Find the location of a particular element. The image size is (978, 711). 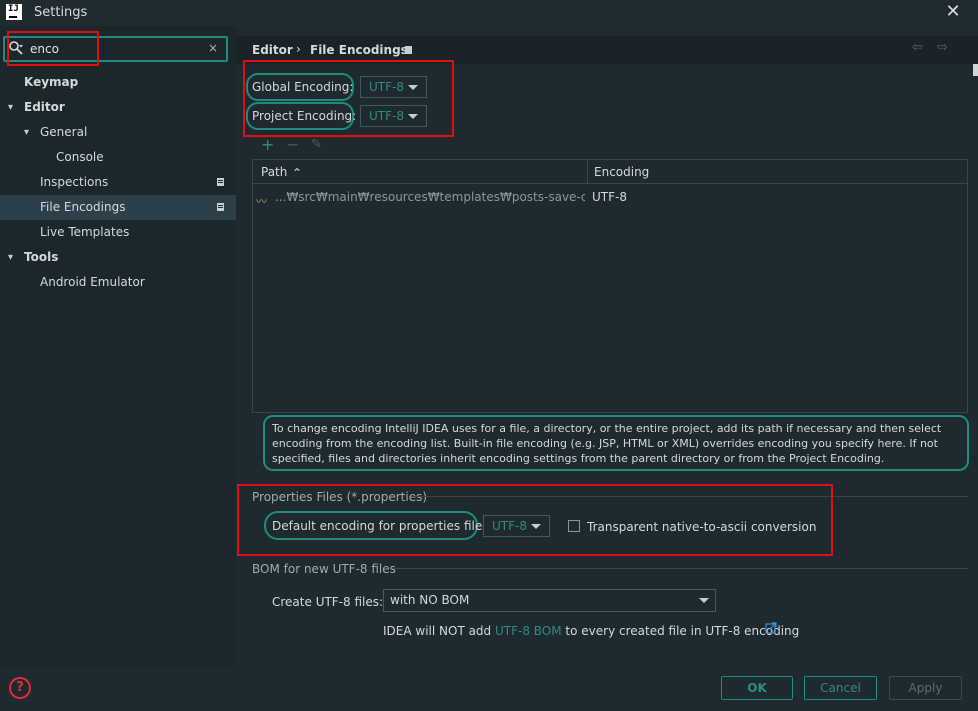

sidebar-item-general: ▾ General is located at coordinates (118, 132).